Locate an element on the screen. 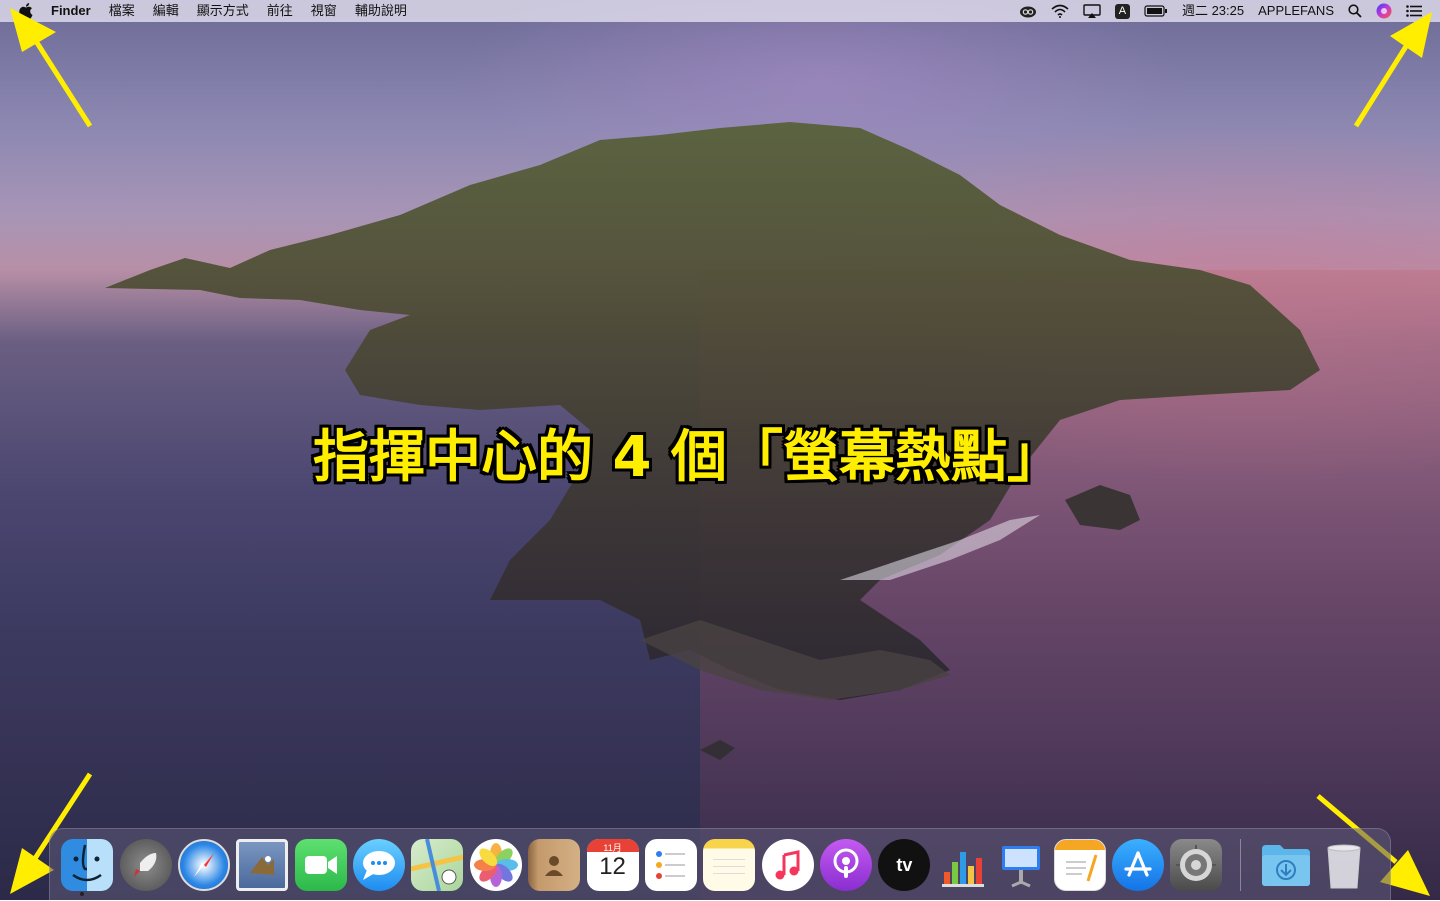 The image size is (1440, 901). dock-separator is located at coordinates (1240, 865).